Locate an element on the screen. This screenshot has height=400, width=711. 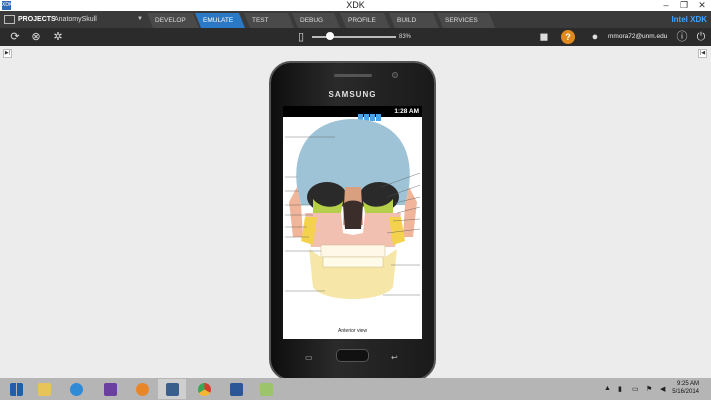
taskbar-visual-studio is located at coordinates (110, 389).